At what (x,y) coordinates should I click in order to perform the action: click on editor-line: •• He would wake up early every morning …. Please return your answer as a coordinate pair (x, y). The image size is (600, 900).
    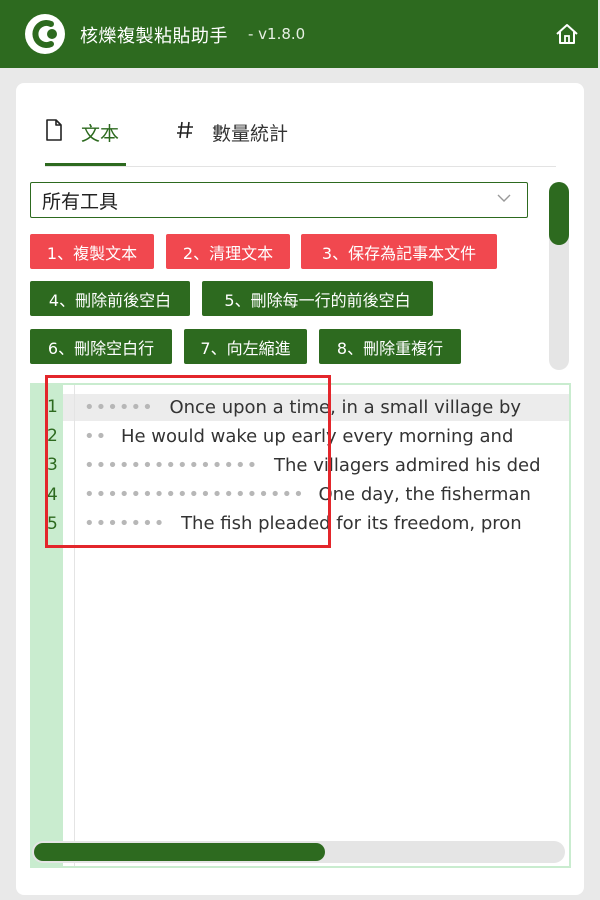
    Looking at the image, I should click on (324, 437).